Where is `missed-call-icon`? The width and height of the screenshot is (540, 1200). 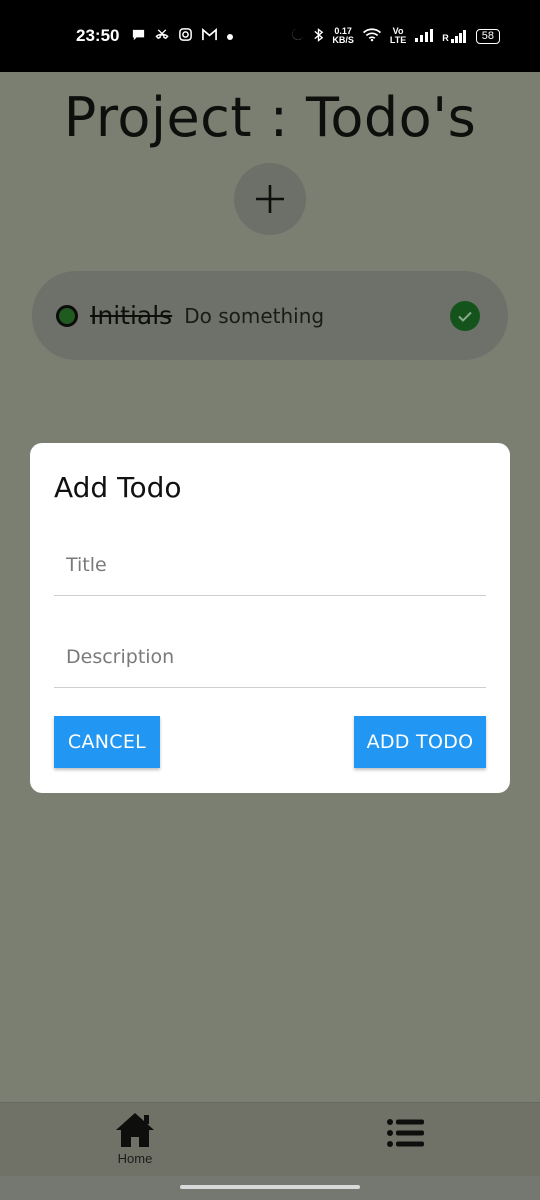
missed-call-icon is located at coordinates (162, 36).